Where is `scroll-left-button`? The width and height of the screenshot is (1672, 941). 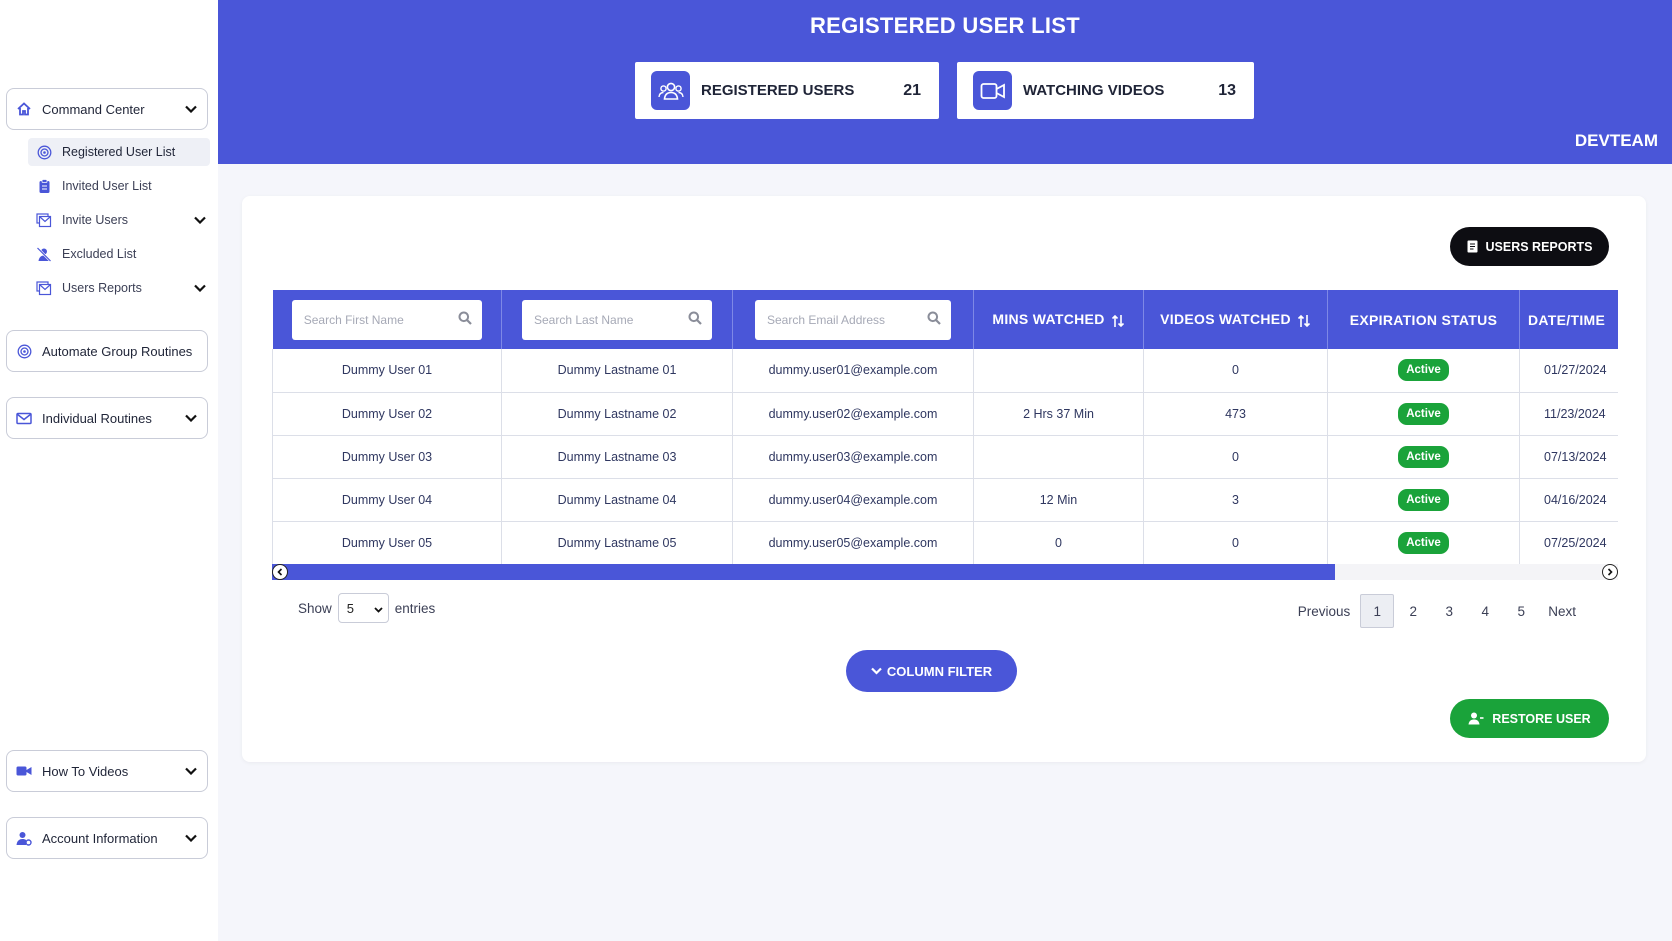
scroll-left-button is located at coordinates (280, 572).